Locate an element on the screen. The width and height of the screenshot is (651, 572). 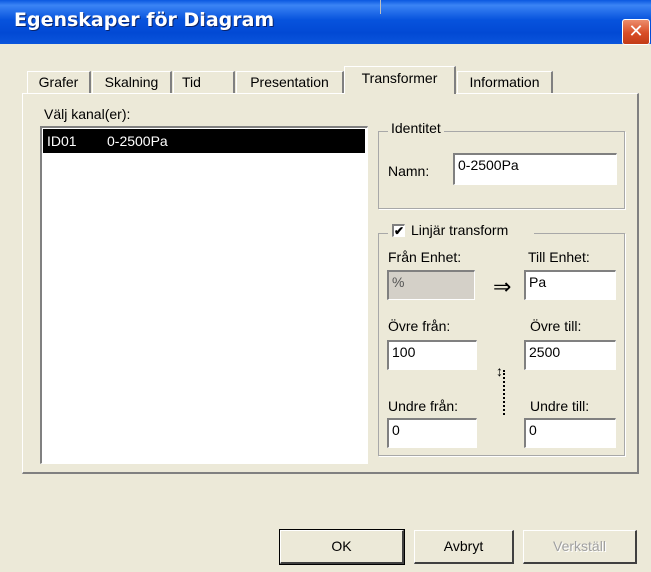
upper-to-field: 2500 is located at coordinates (570, 355).